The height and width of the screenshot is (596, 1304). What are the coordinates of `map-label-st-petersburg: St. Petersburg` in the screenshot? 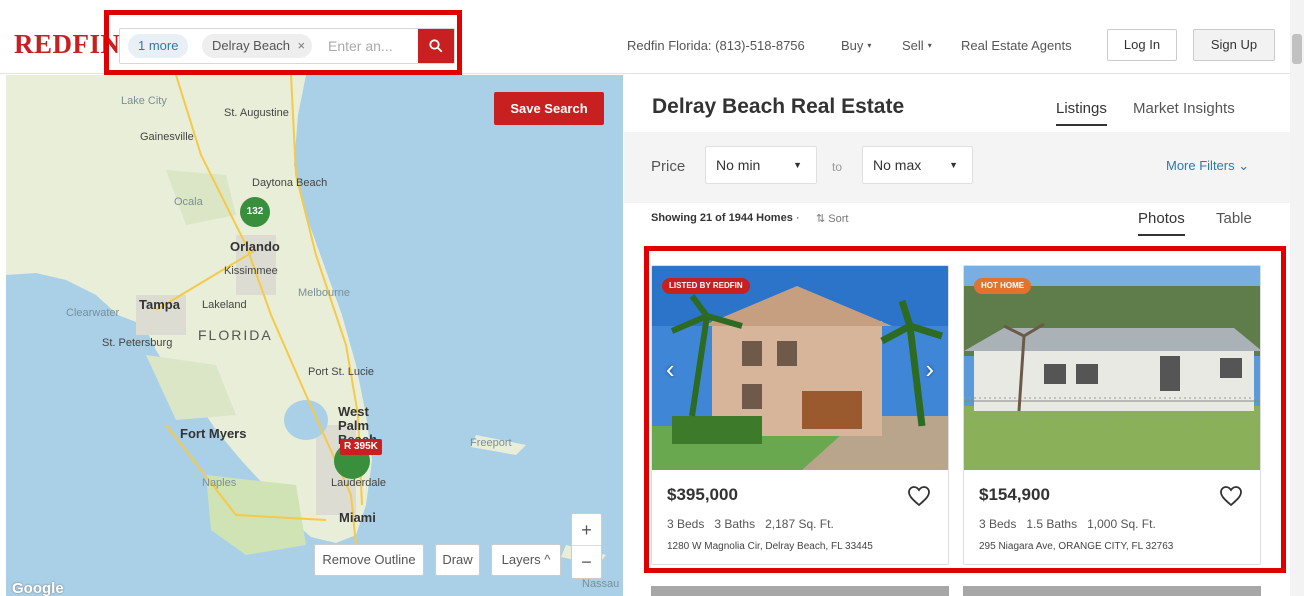 It's located at (137, 343).